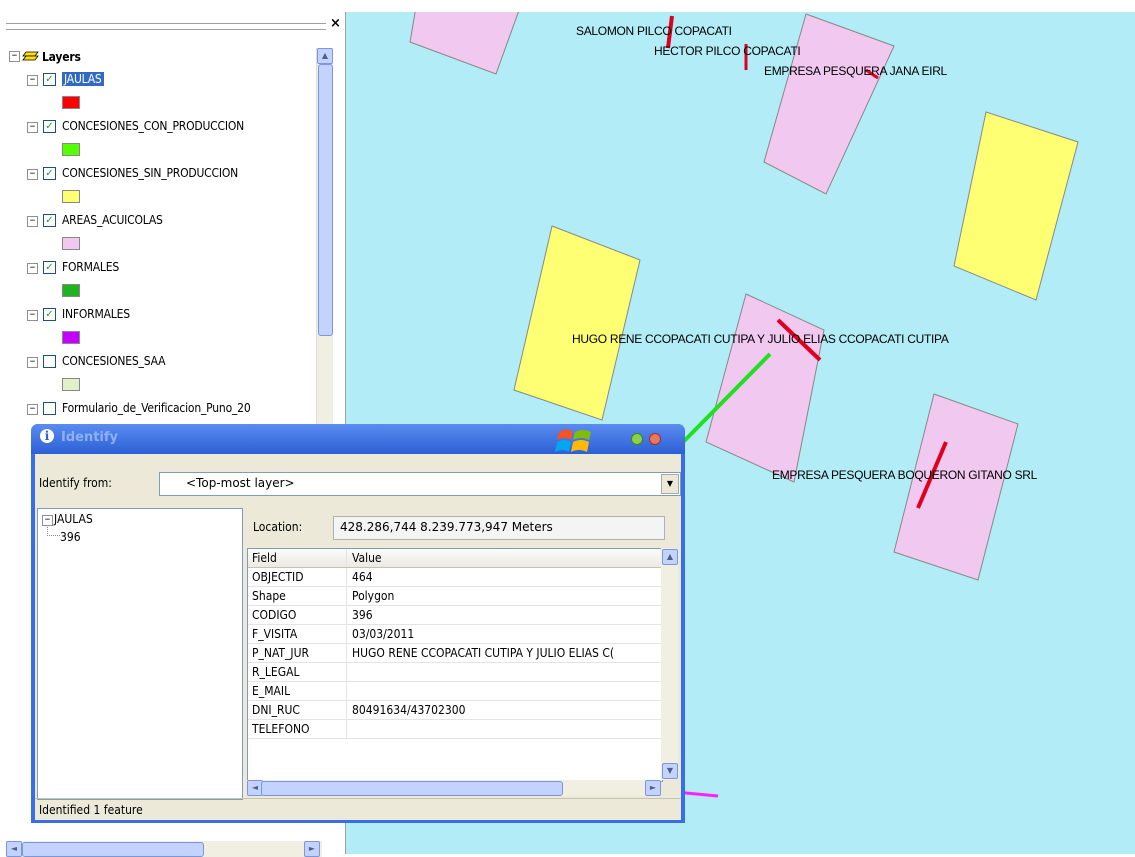 This screenshot has width=1135, height=857. What do you see at coordinates (455, 596) in the screenshot?
I see `table-row: Shape Polygon` at bounding box center [455, 596].